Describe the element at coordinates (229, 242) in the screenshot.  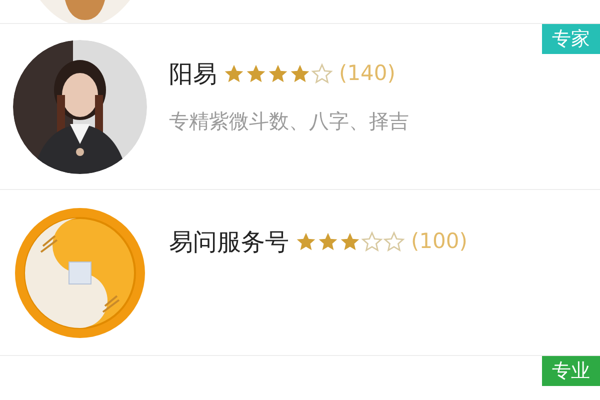
I see `name-label: 易问服务号` at that location.